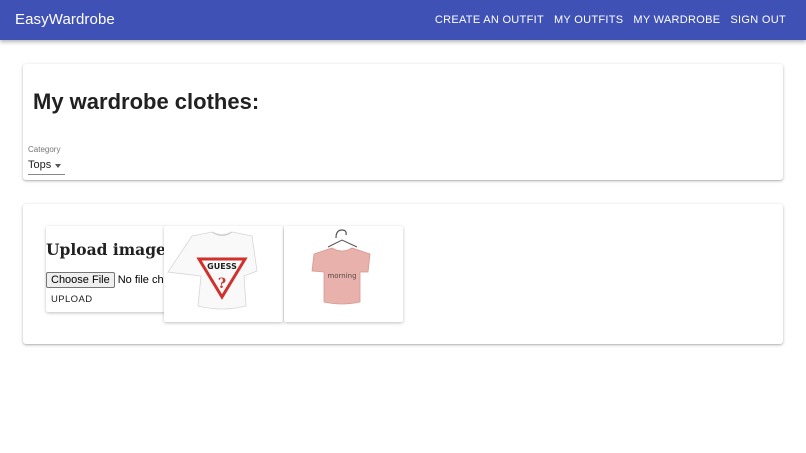  I want to click on file-input: Choose FileNo file chosen, so click(106, 280).